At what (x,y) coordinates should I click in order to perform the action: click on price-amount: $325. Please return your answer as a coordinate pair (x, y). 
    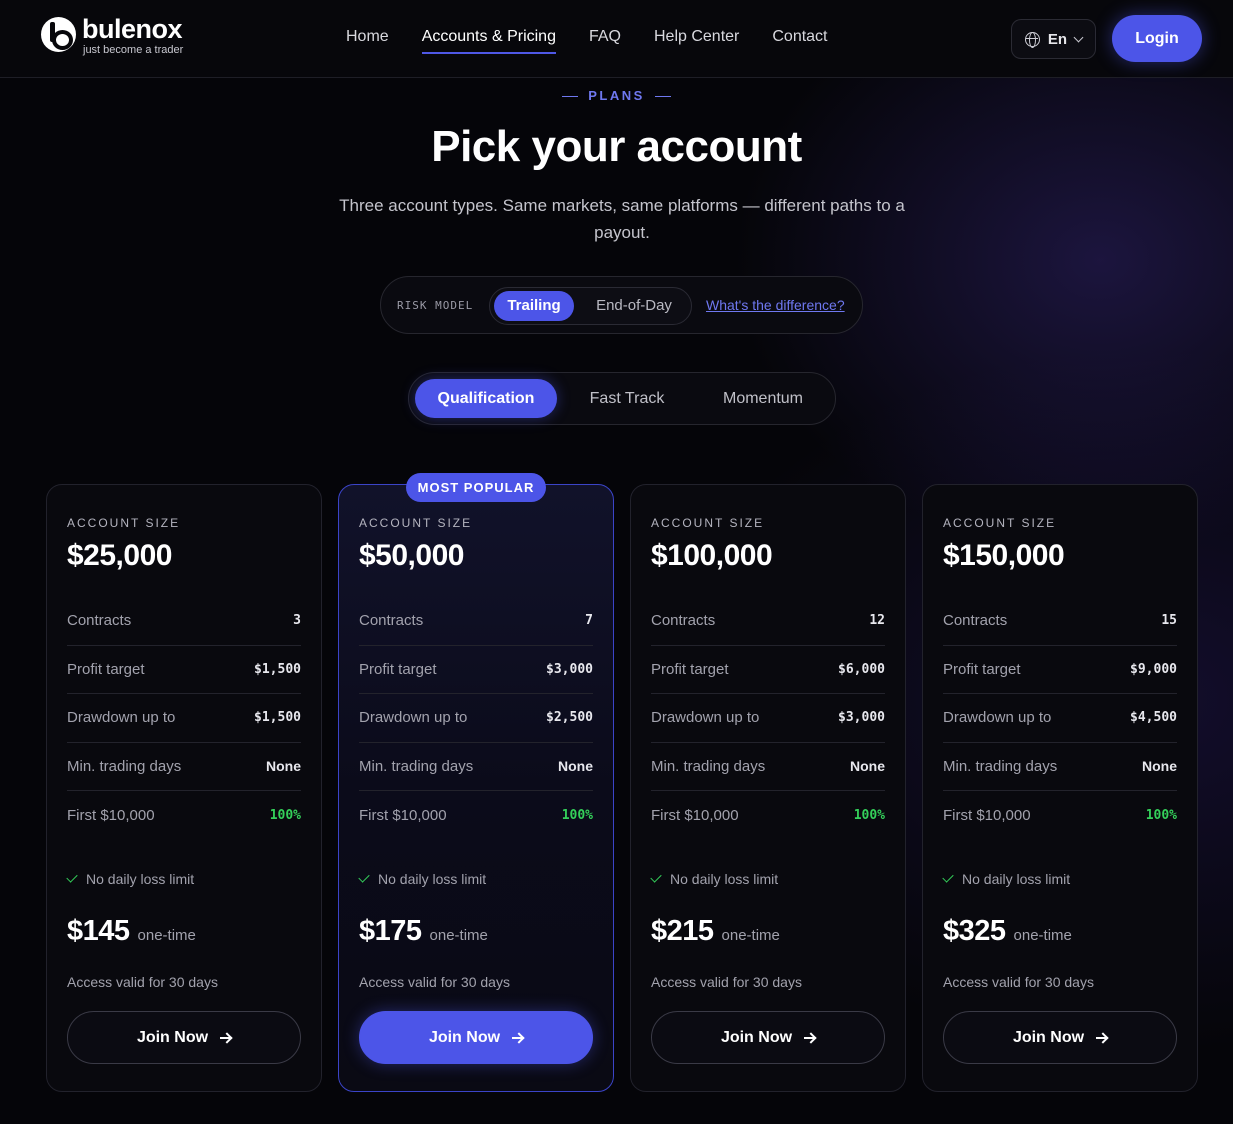
    Looking at the image, I should click on (974, 931).